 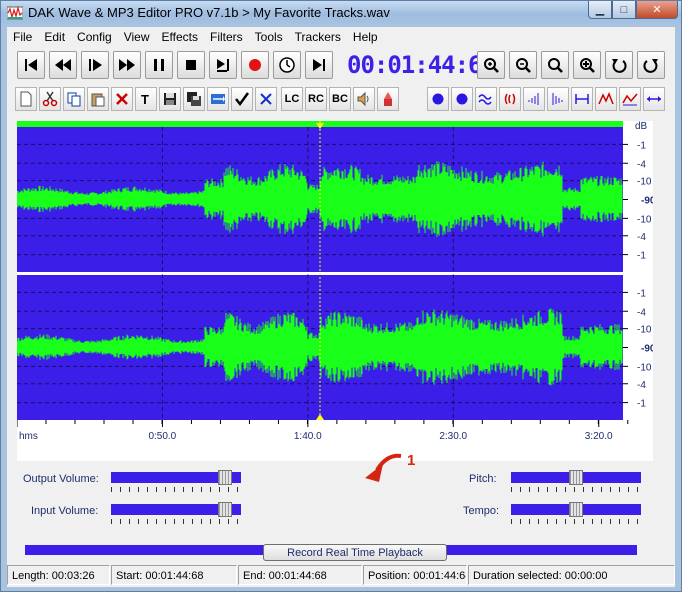 I want to click on pause-button, so click(x=159, y=65).